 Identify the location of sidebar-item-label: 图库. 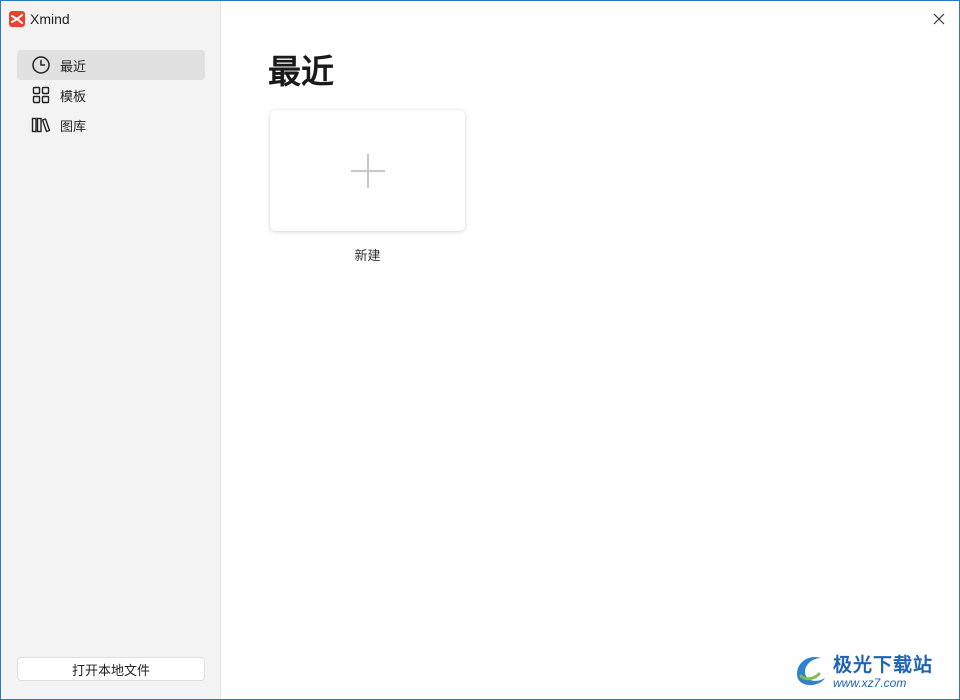
(73, 126).